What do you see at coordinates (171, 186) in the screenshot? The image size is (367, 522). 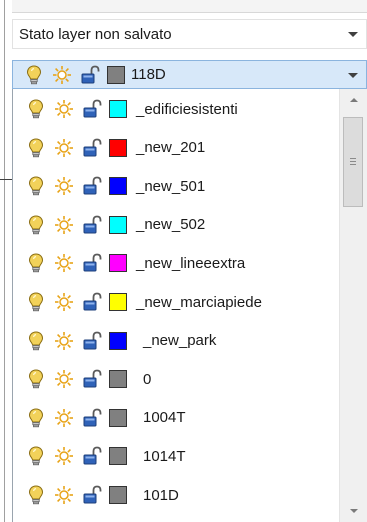 I see `layer-name: _new_501` at bounding box center [171, 186].